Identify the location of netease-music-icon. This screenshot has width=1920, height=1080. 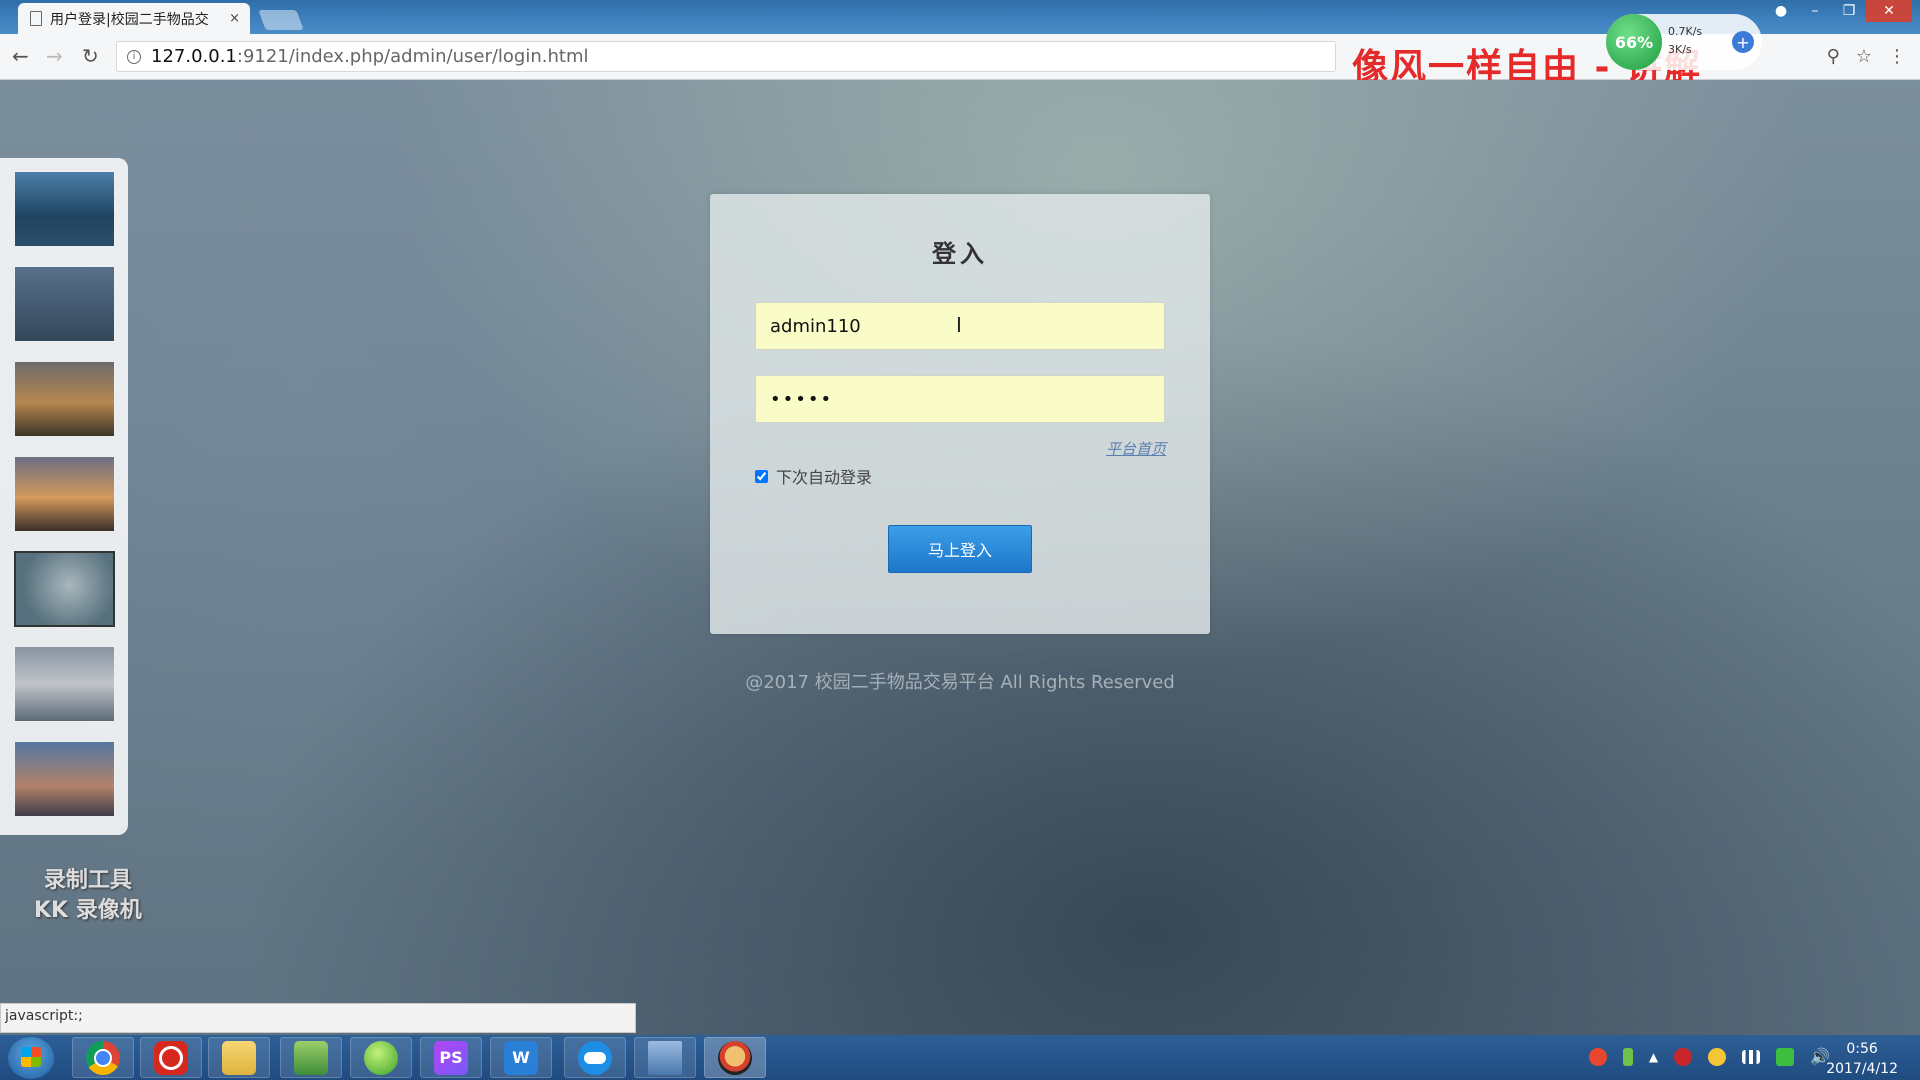
(171, 1057).